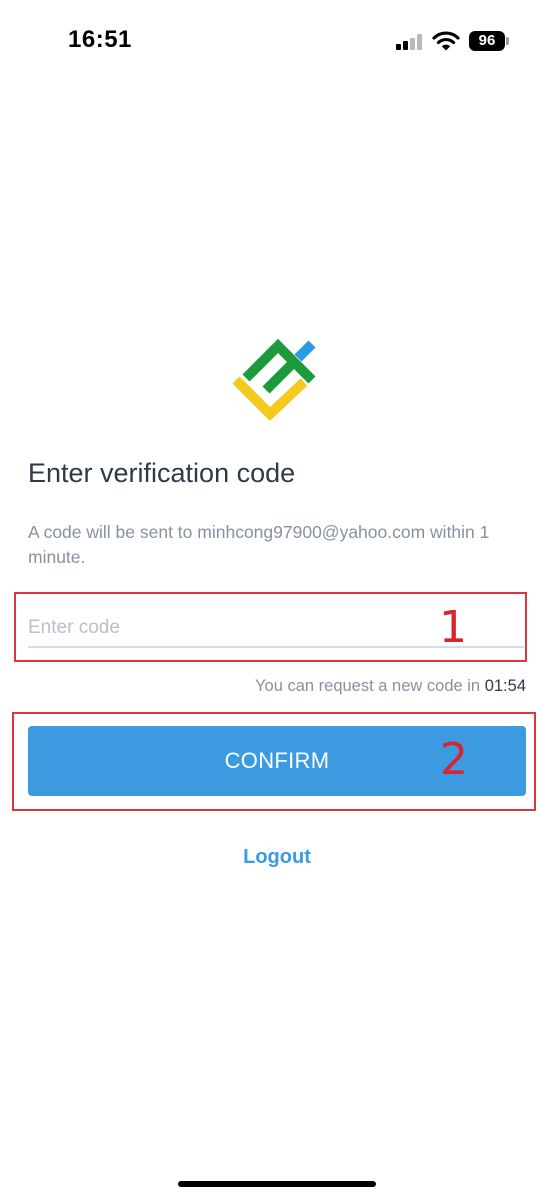 Image resolution: width=554 pixels, height=1200 pixels. What do you see at coordinates (277, 857) in the screenshot?
I see `logout-link: Logout` at bounding box center [277, 857].